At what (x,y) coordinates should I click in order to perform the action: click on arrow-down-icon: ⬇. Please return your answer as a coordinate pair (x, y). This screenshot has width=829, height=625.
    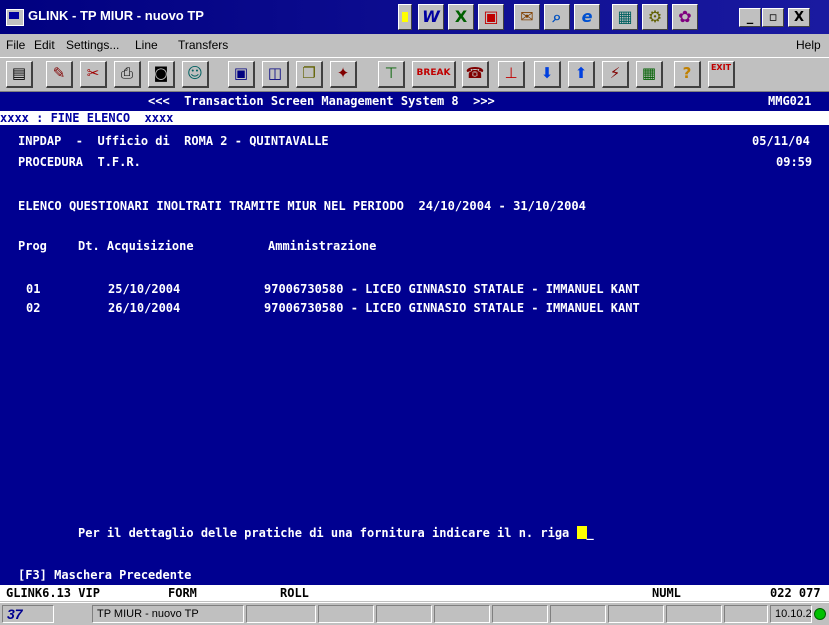
    Looking at the image, I should click on (547, 74).